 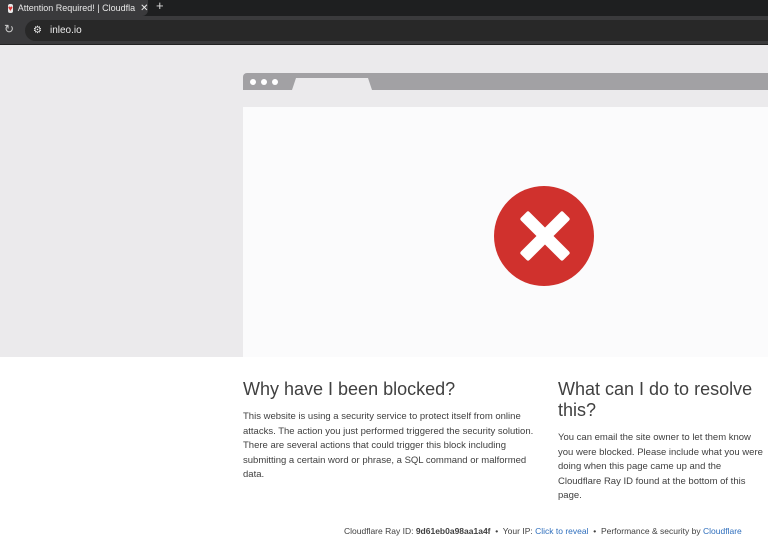 I want to click on site-settings-icon: ⚙, so click(x=37, y=30).